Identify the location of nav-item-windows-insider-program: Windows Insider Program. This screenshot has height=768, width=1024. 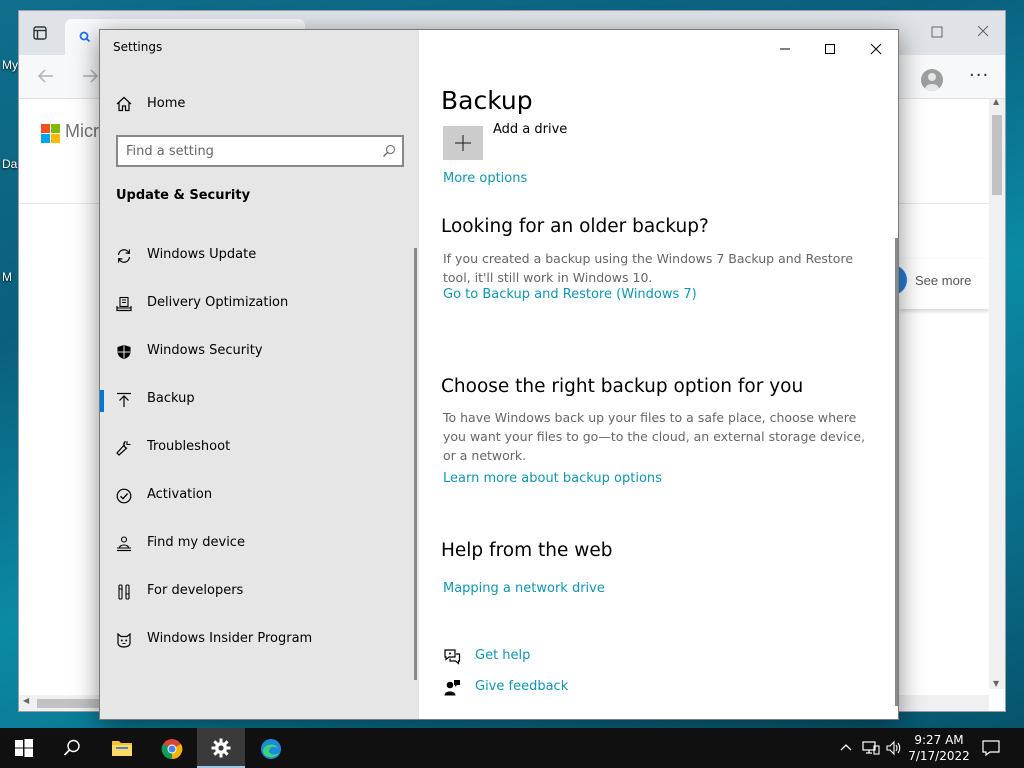
(256, 640).